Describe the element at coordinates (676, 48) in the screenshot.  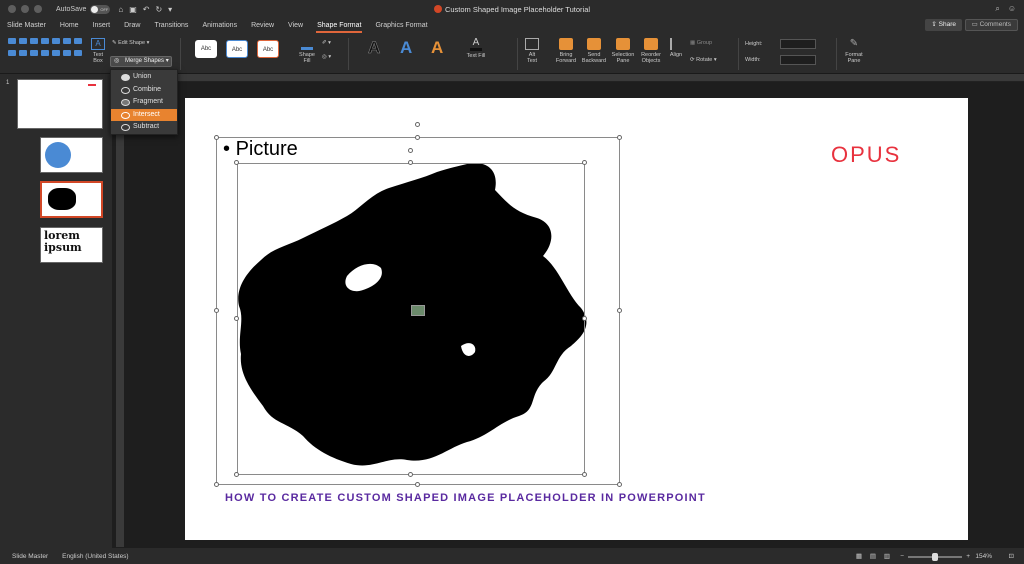
I see `align-button: Align` at that location.